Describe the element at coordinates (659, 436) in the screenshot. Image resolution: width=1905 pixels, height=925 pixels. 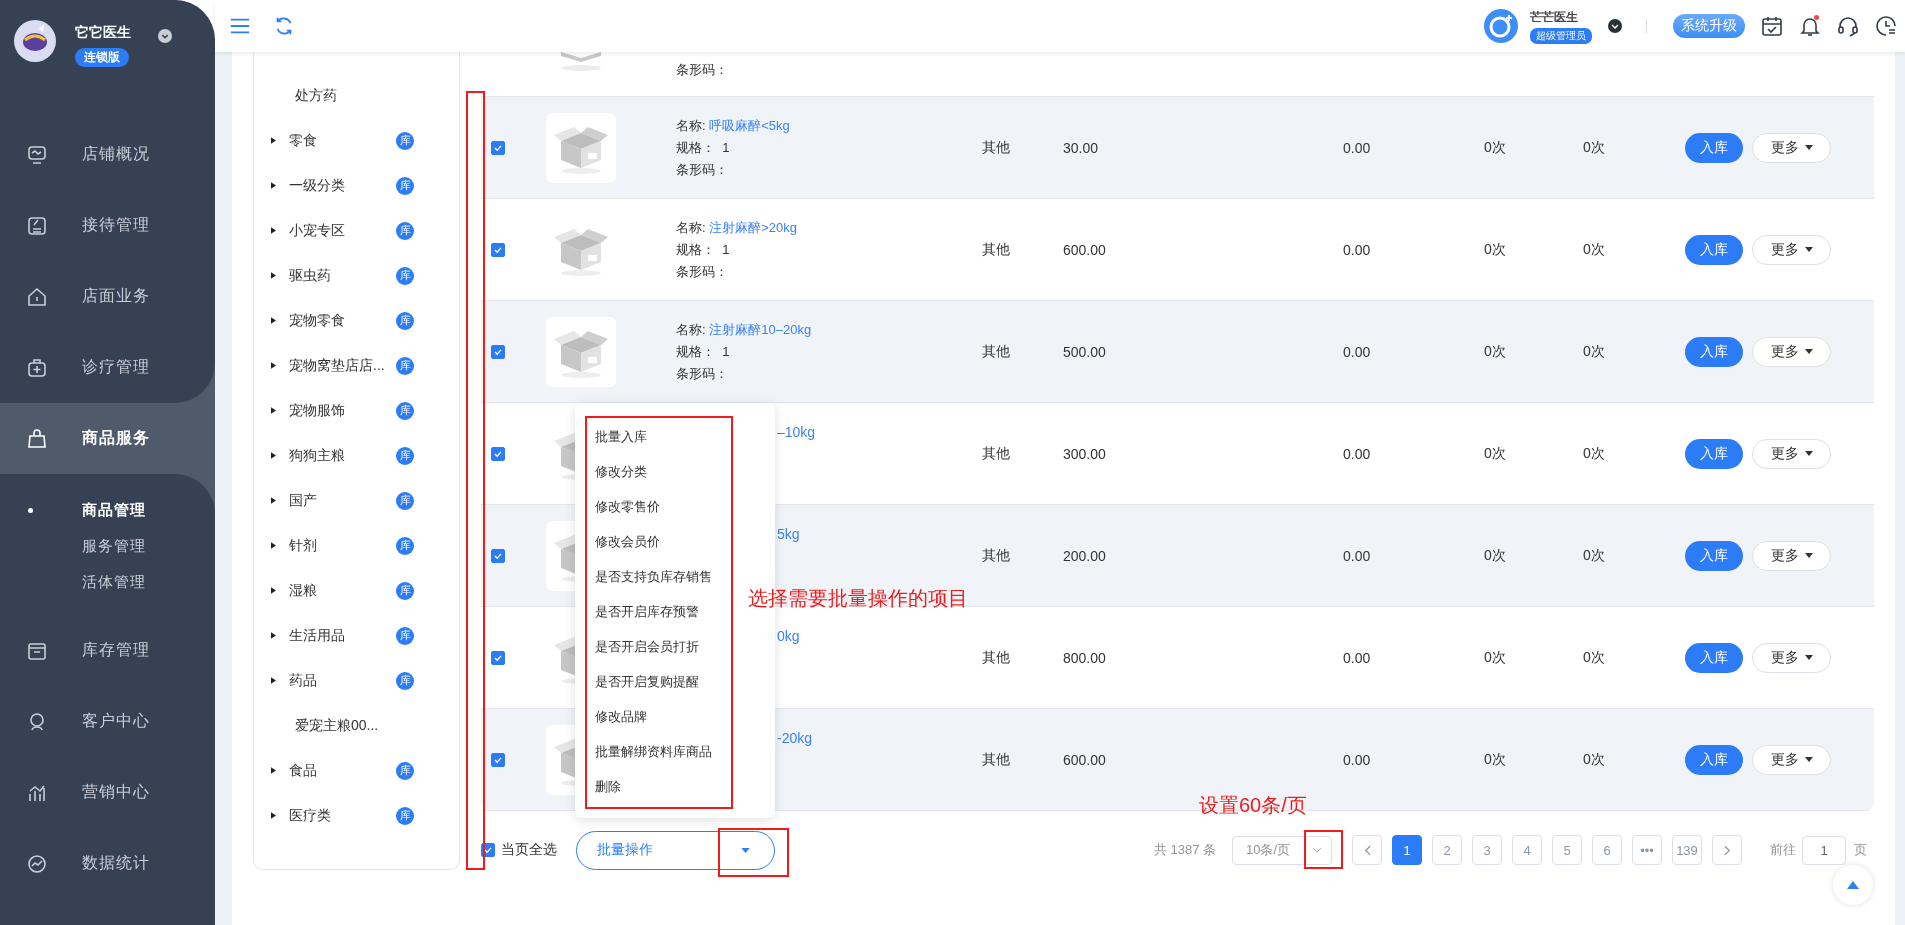
I see `dropdown-menu-item: 批量入库` at that location.